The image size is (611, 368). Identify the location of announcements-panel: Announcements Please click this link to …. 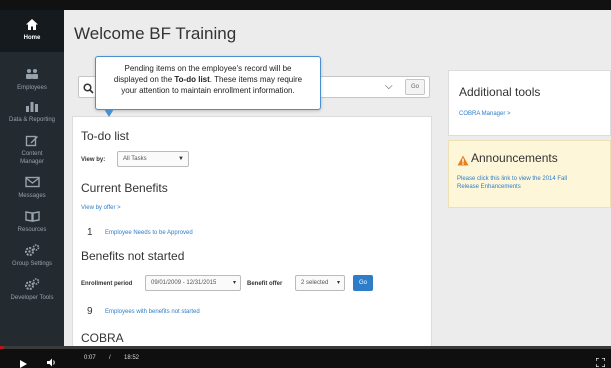
(529, 174).